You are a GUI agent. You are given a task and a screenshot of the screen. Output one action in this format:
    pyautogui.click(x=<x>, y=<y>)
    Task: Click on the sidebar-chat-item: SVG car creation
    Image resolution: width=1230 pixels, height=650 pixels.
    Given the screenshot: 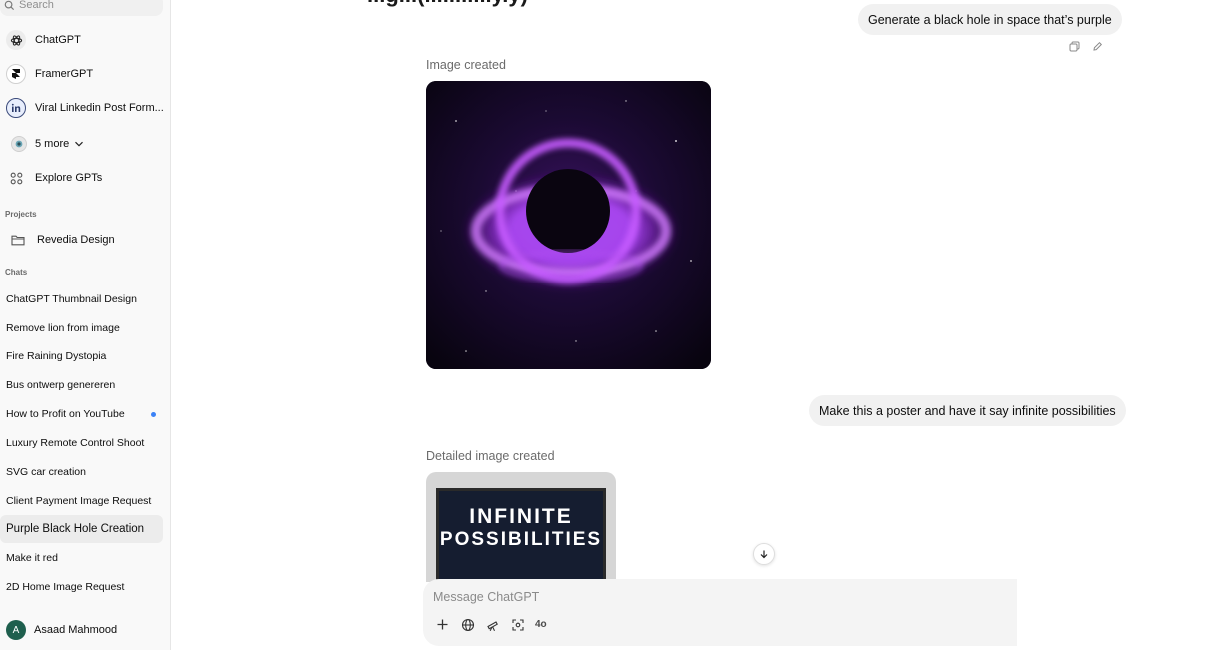 What is the action you would take?
    pyautogui.click(x=81, y=472)
    